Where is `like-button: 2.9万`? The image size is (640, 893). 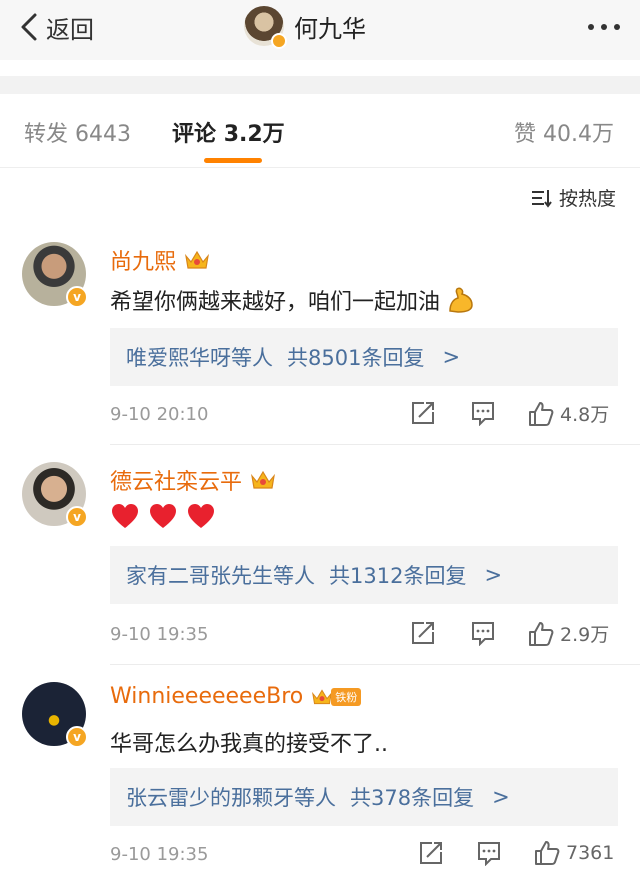
like-button: 2.9万 is located at coordinates (568, 633).